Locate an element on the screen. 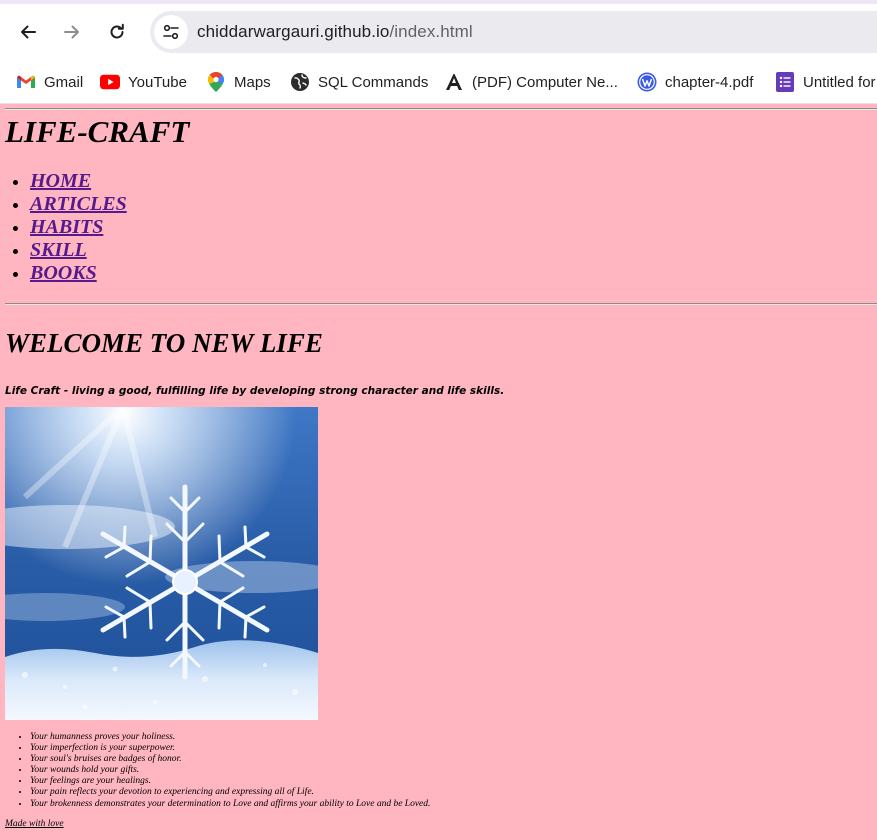 The image size is (877, 840). quote-item: Your imperfection is your superpower. is located at coordinates (230, 748).